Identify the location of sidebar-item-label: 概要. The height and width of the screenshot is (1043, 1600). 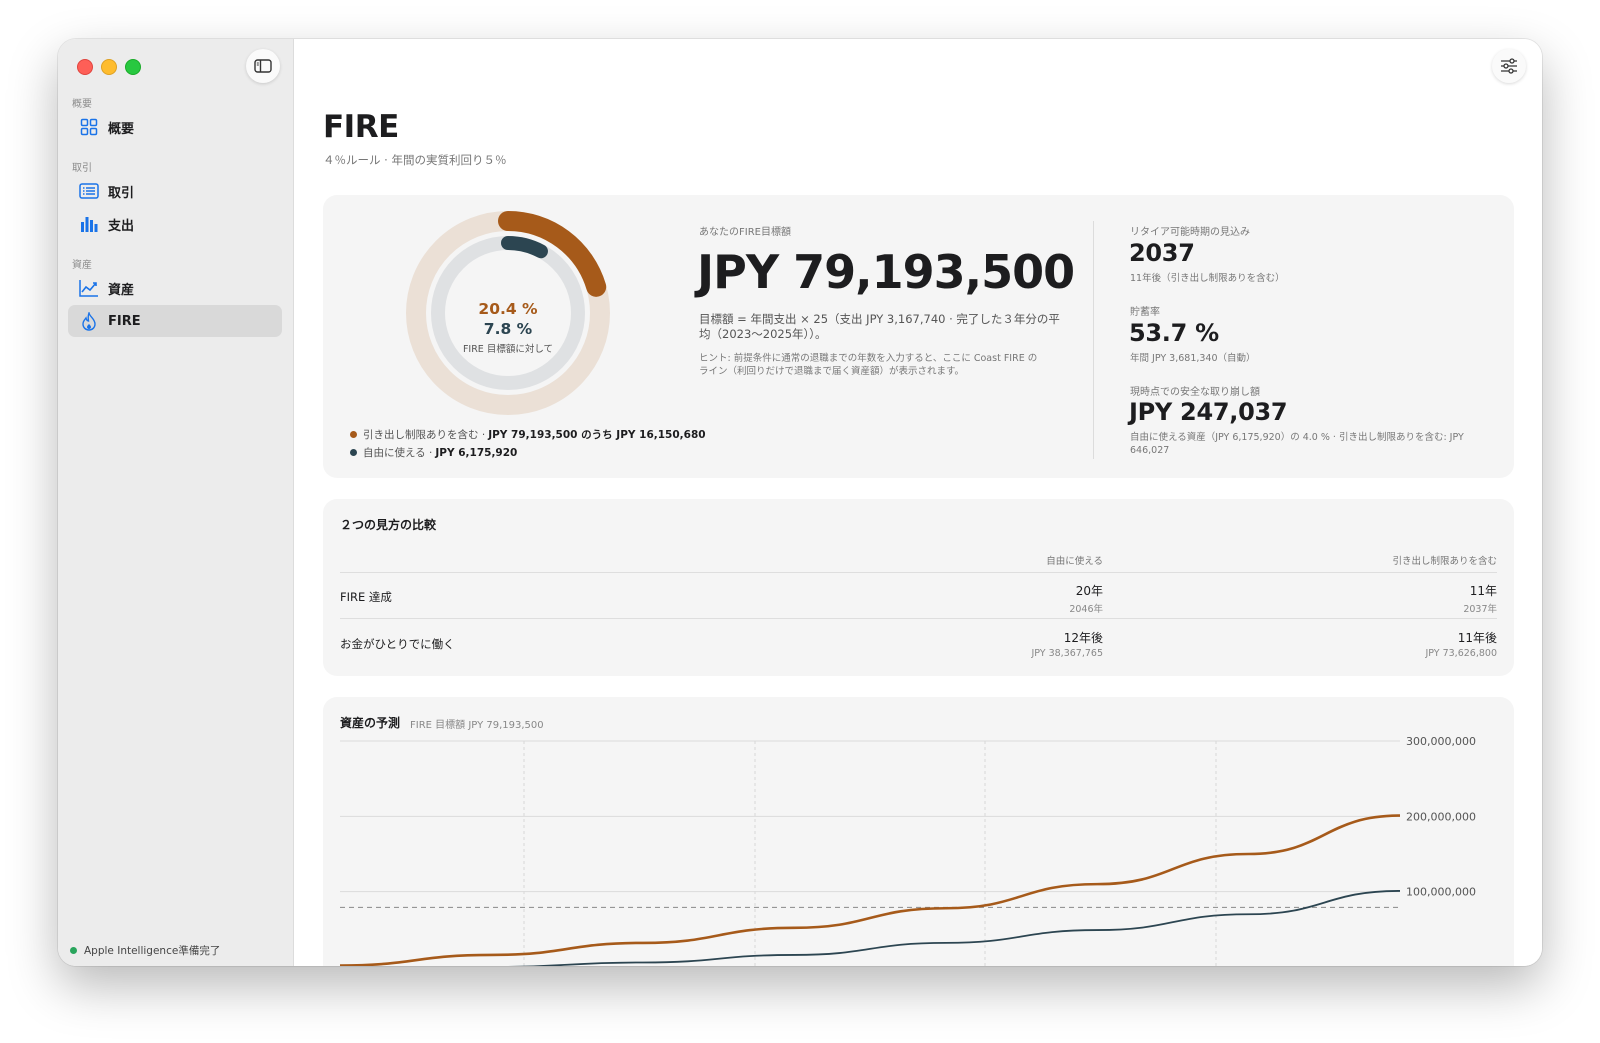
(121, 129).